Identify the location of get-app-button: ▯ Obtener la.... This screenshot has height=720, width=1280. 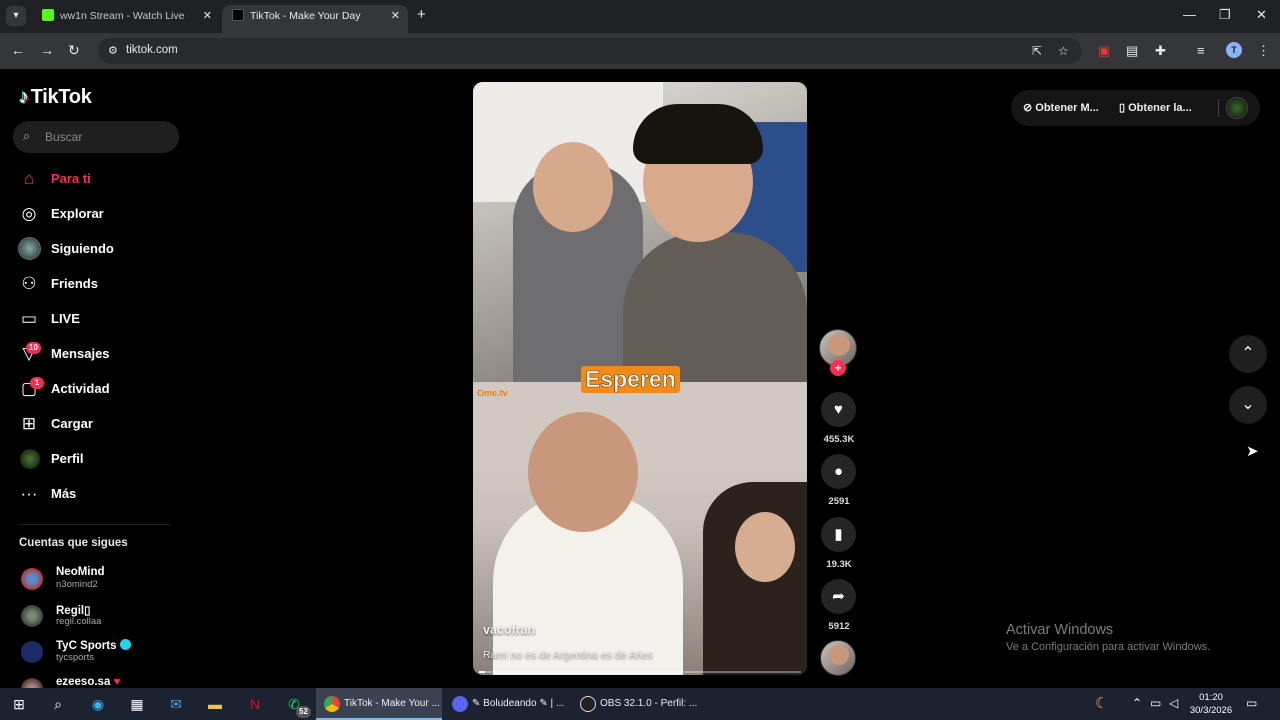
(1155, 107).